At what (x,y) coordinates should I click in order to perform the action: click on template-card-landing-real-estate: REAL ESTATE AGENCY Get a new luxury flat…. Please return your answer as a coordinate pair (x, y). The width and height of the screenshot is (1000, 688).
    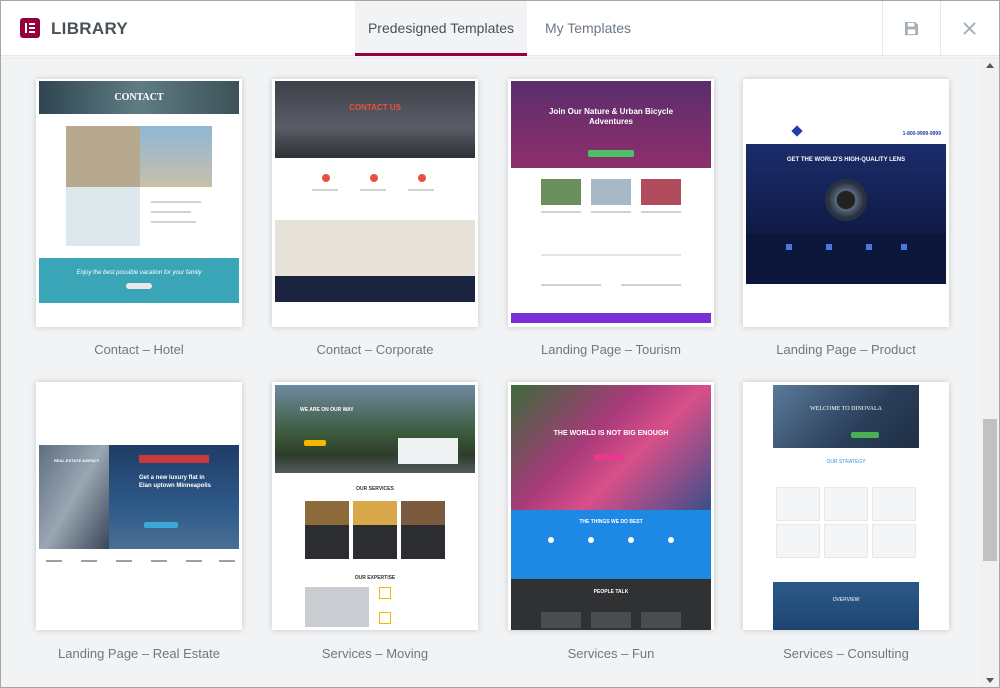
    Looking at the image, I should click on (139, 506).